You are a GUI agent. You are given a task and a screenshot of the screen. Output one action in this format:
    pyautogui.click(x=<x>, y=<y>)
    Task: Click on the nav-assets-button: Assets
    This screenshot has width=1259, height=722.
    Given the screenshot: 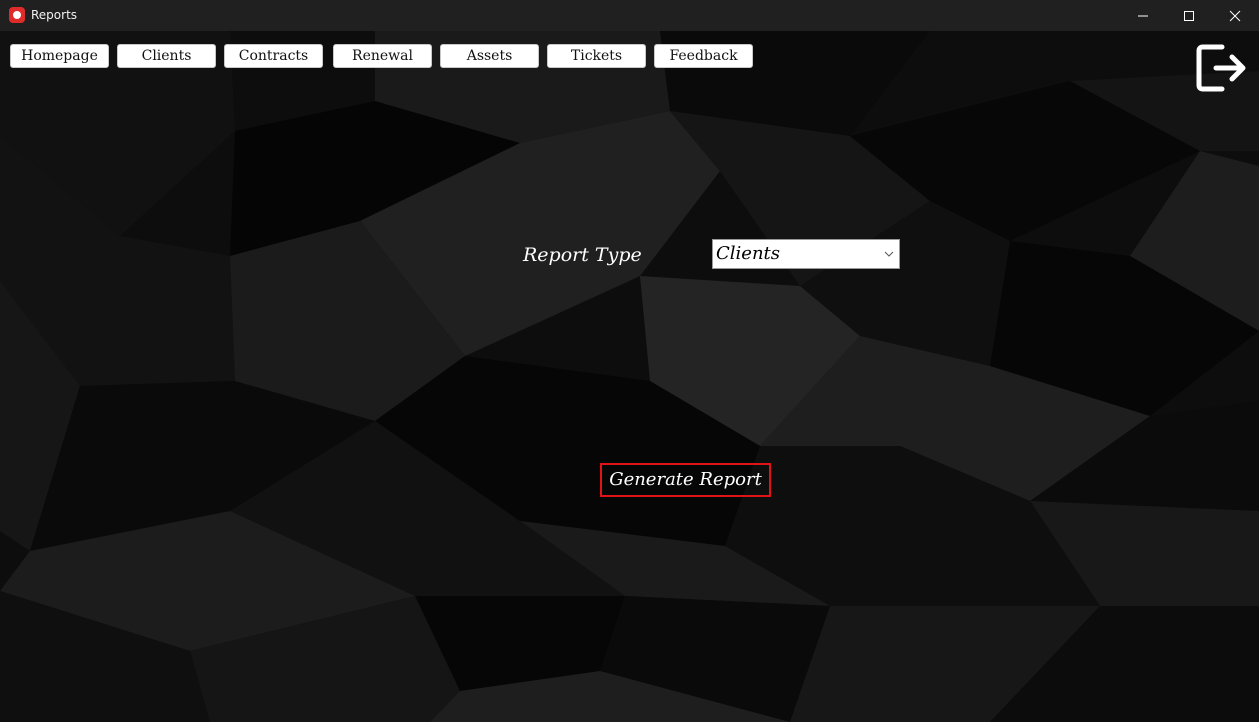 What is the action you would take?
    pyautogui.click(x=489, y=56)
    